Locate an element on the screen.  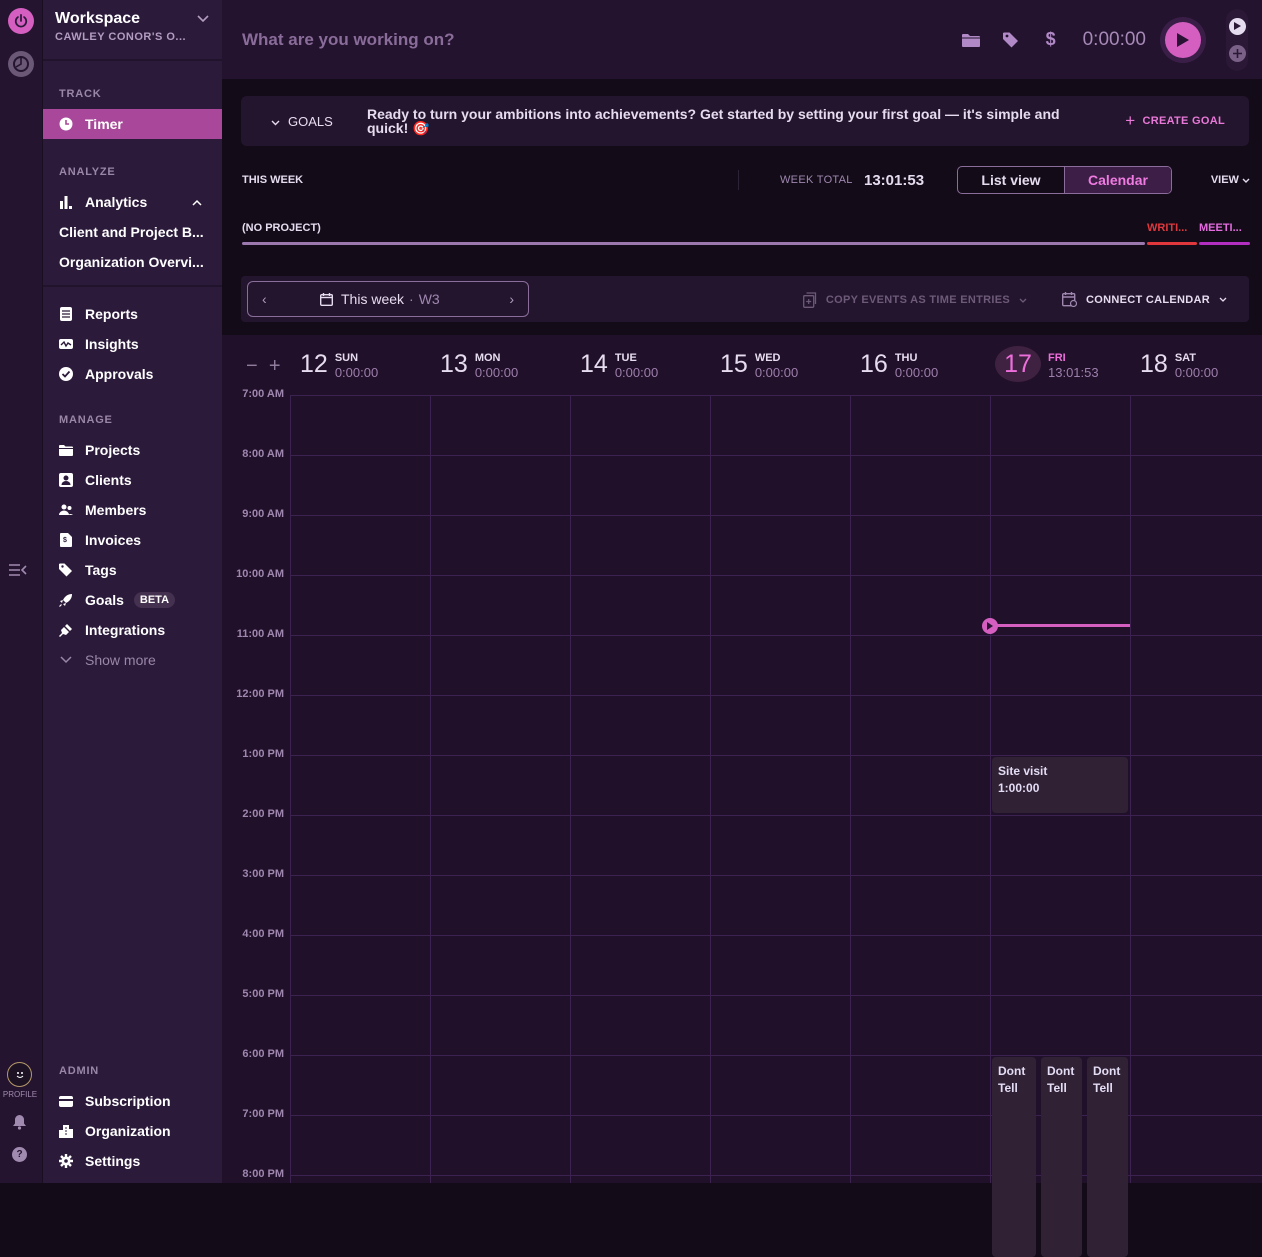
sidebar-item-label: Settings is located at coordinates (113, 1161).